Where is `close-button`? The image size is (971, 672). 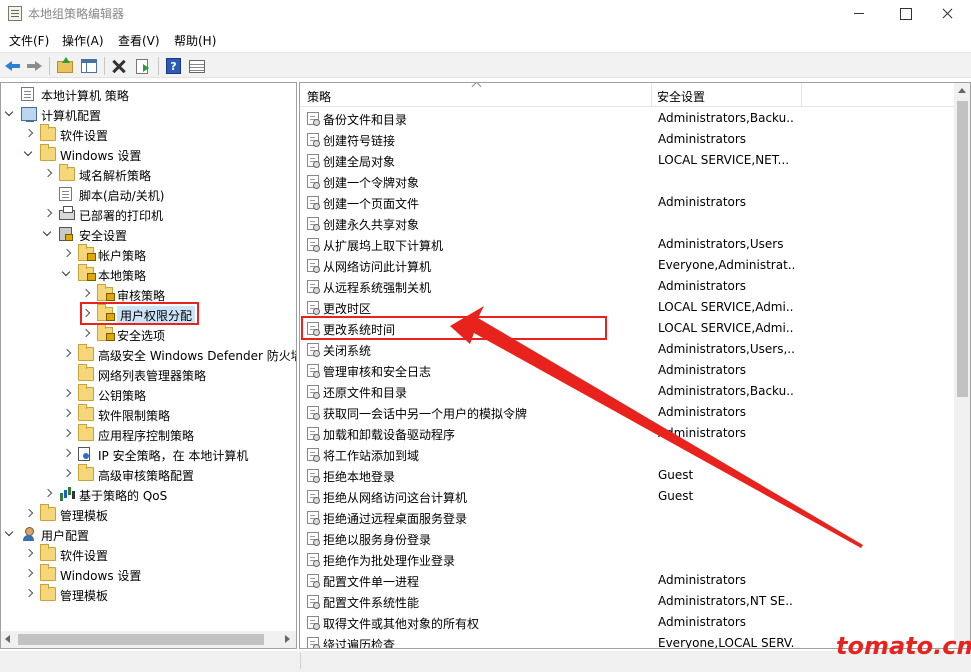 close-button is located at coordinates (948, 13).